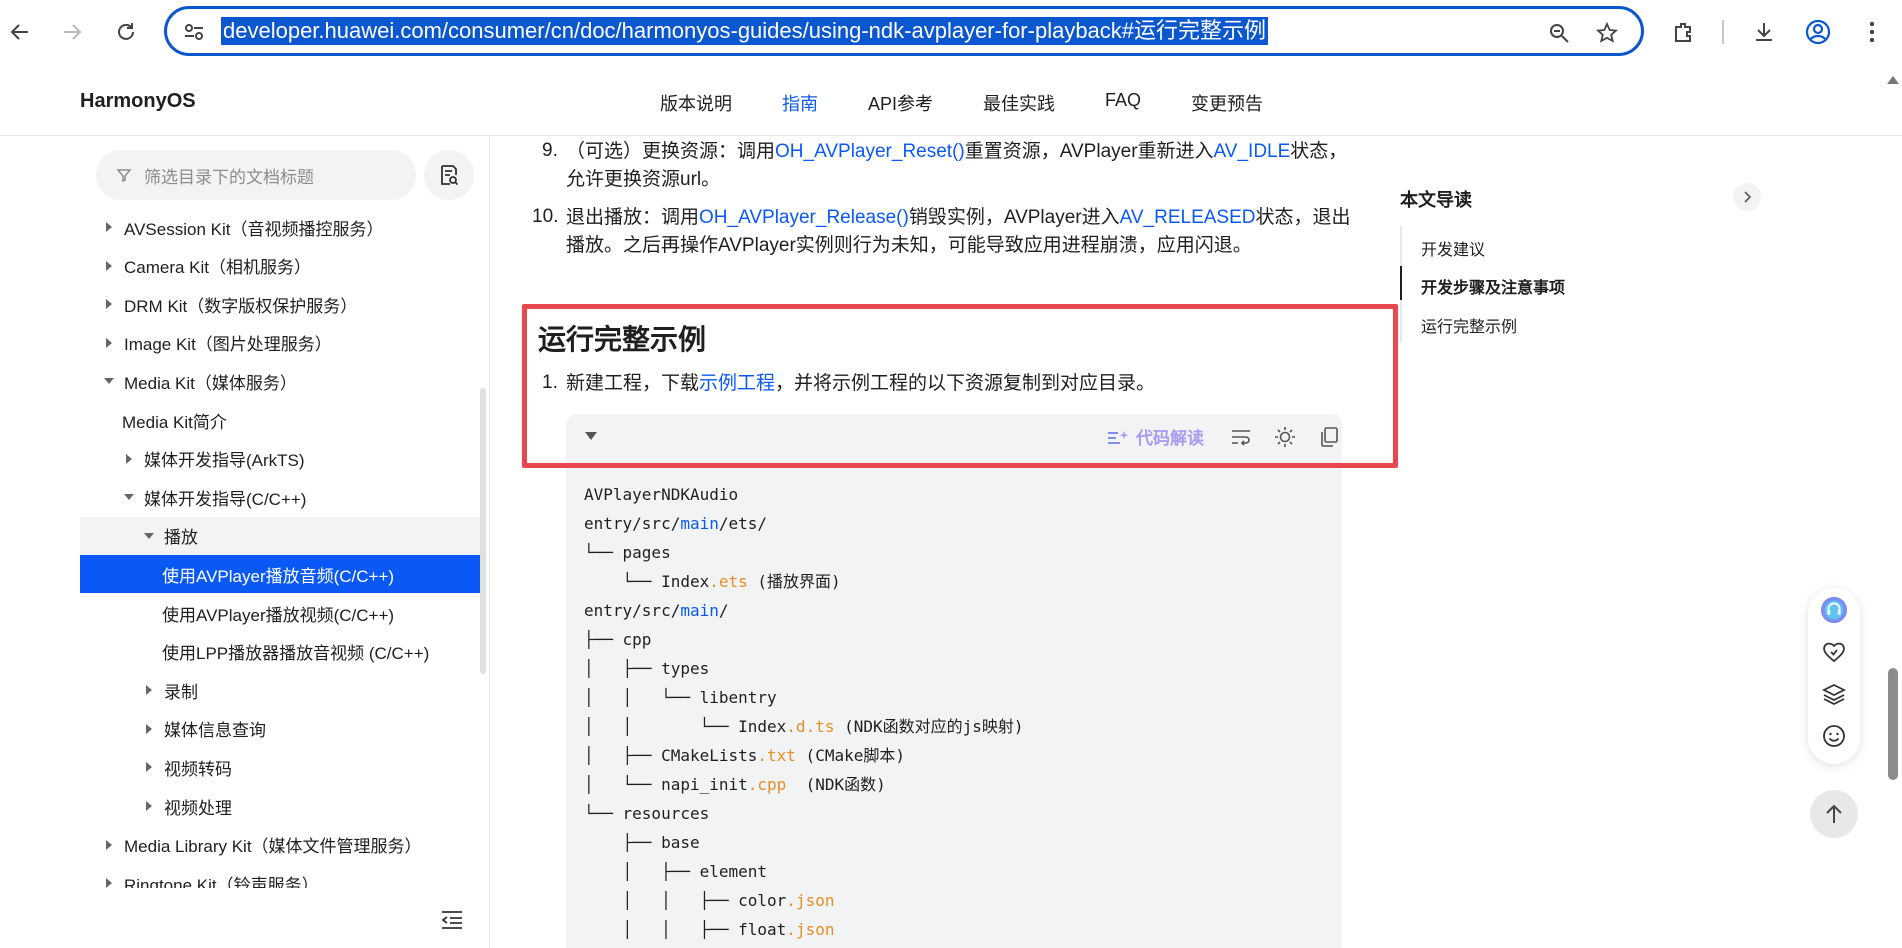 Image resolution: width=1902 pixels, height=948 pixels. I want to click on smiley-icon, so click(1834, 736).